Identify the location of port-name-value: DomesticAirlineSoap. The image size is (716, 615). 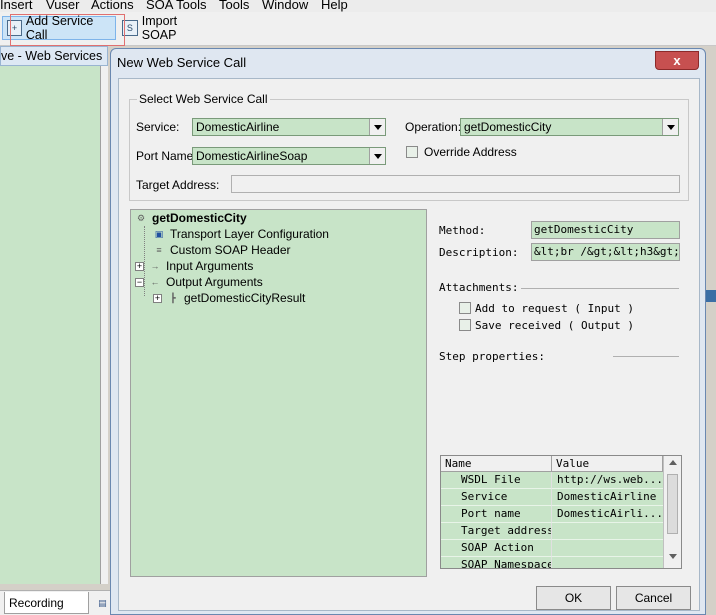
(252, 156).